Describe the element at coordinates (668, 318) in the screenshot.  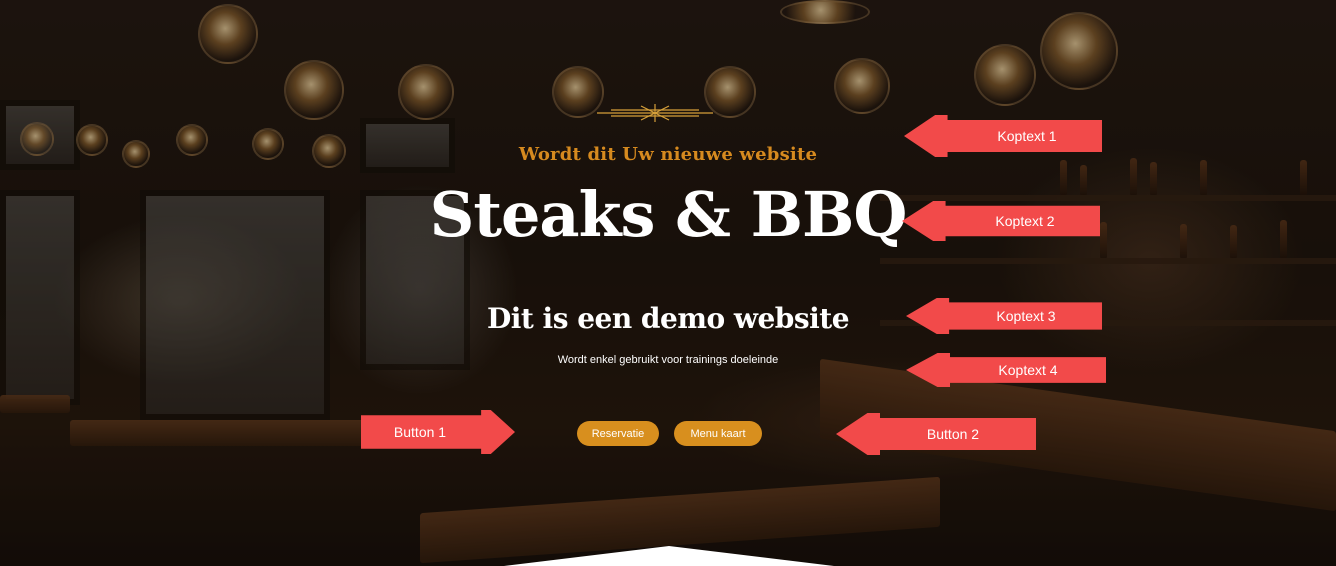
I see `koptext-3-subheadline: Dit is een demo website` at that location.